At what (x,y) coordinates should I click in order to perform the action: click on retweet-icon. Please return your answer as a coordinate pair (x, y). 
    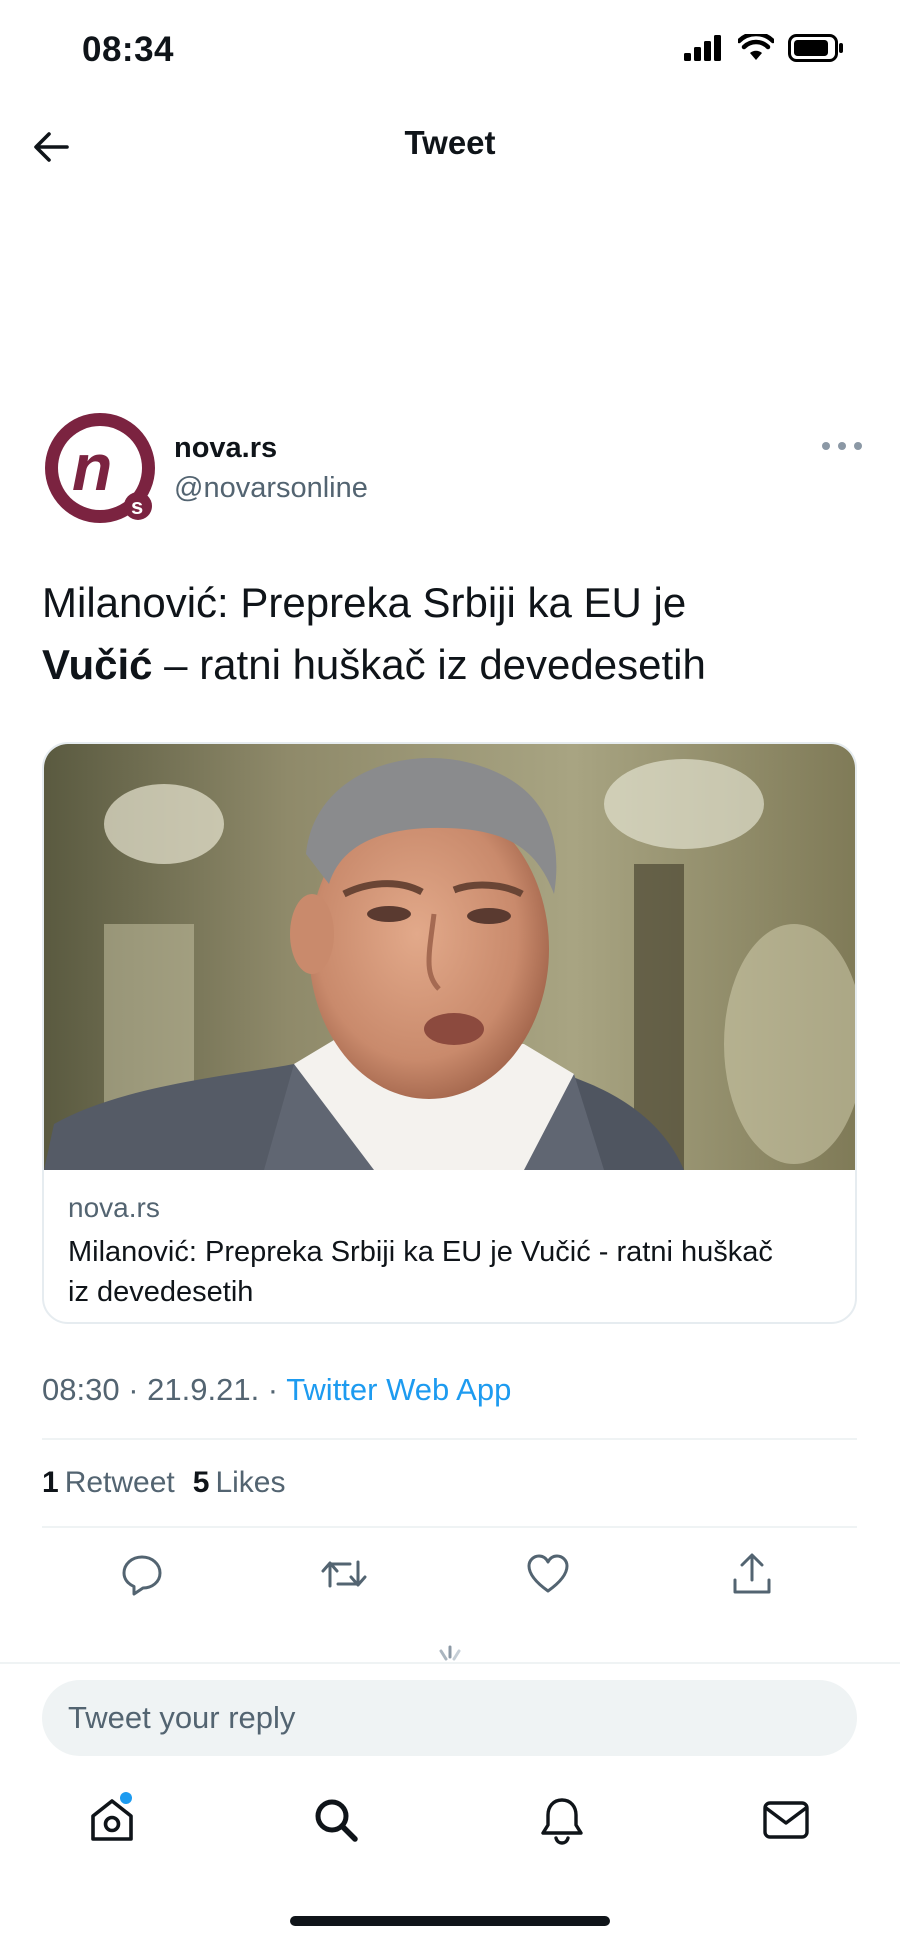
    Looking at the image, I should click on (344, 1574).